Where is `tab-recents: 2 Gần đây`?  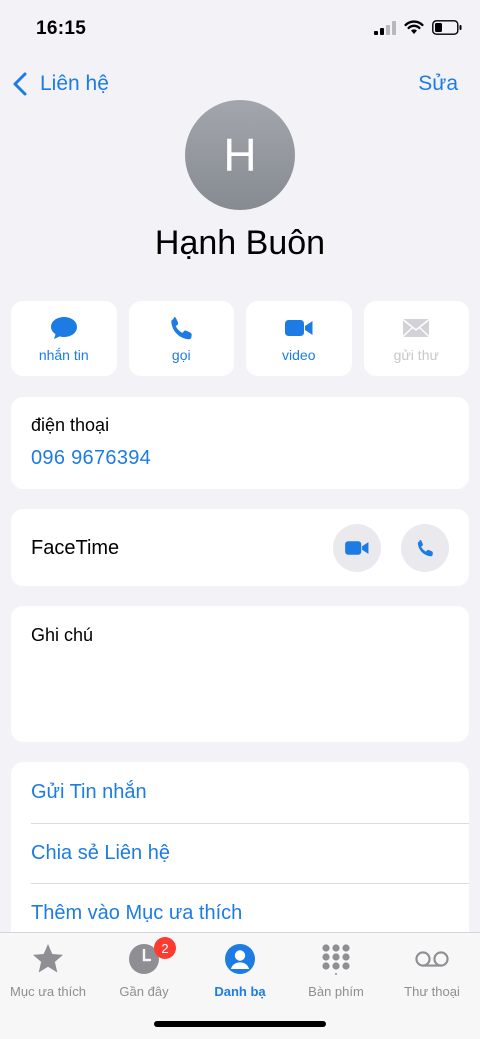 tab-recents: 2 Gần đây is located at coordinates (144, 968).